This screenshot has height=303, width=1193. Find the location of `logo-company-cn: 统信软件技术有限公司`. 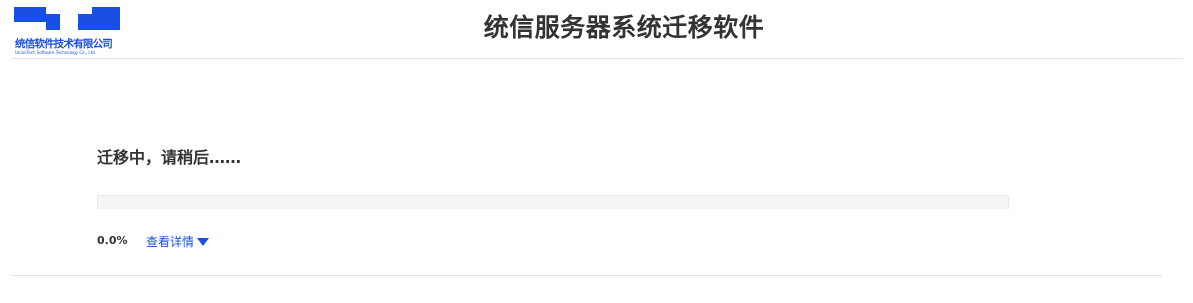

logo-company-cn: 统信软件技术有限公司 is located at coordinates (64, 44).